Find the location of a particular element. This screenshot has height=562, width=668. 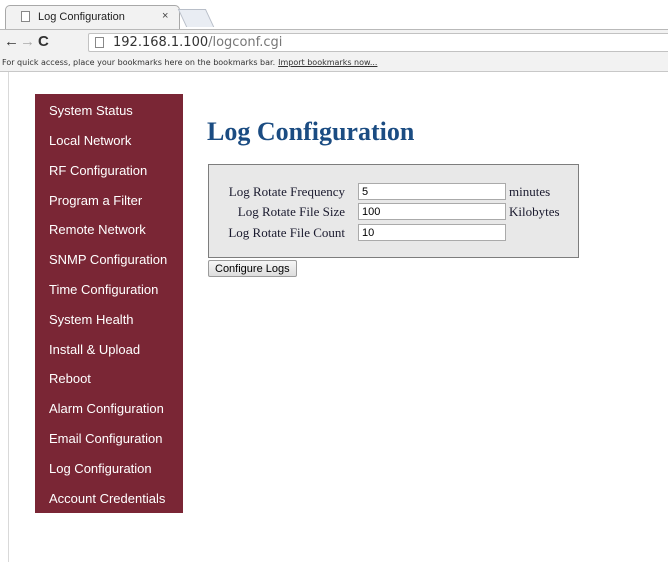

back-arrow-icon: ← is located at coordinates (11, 41).